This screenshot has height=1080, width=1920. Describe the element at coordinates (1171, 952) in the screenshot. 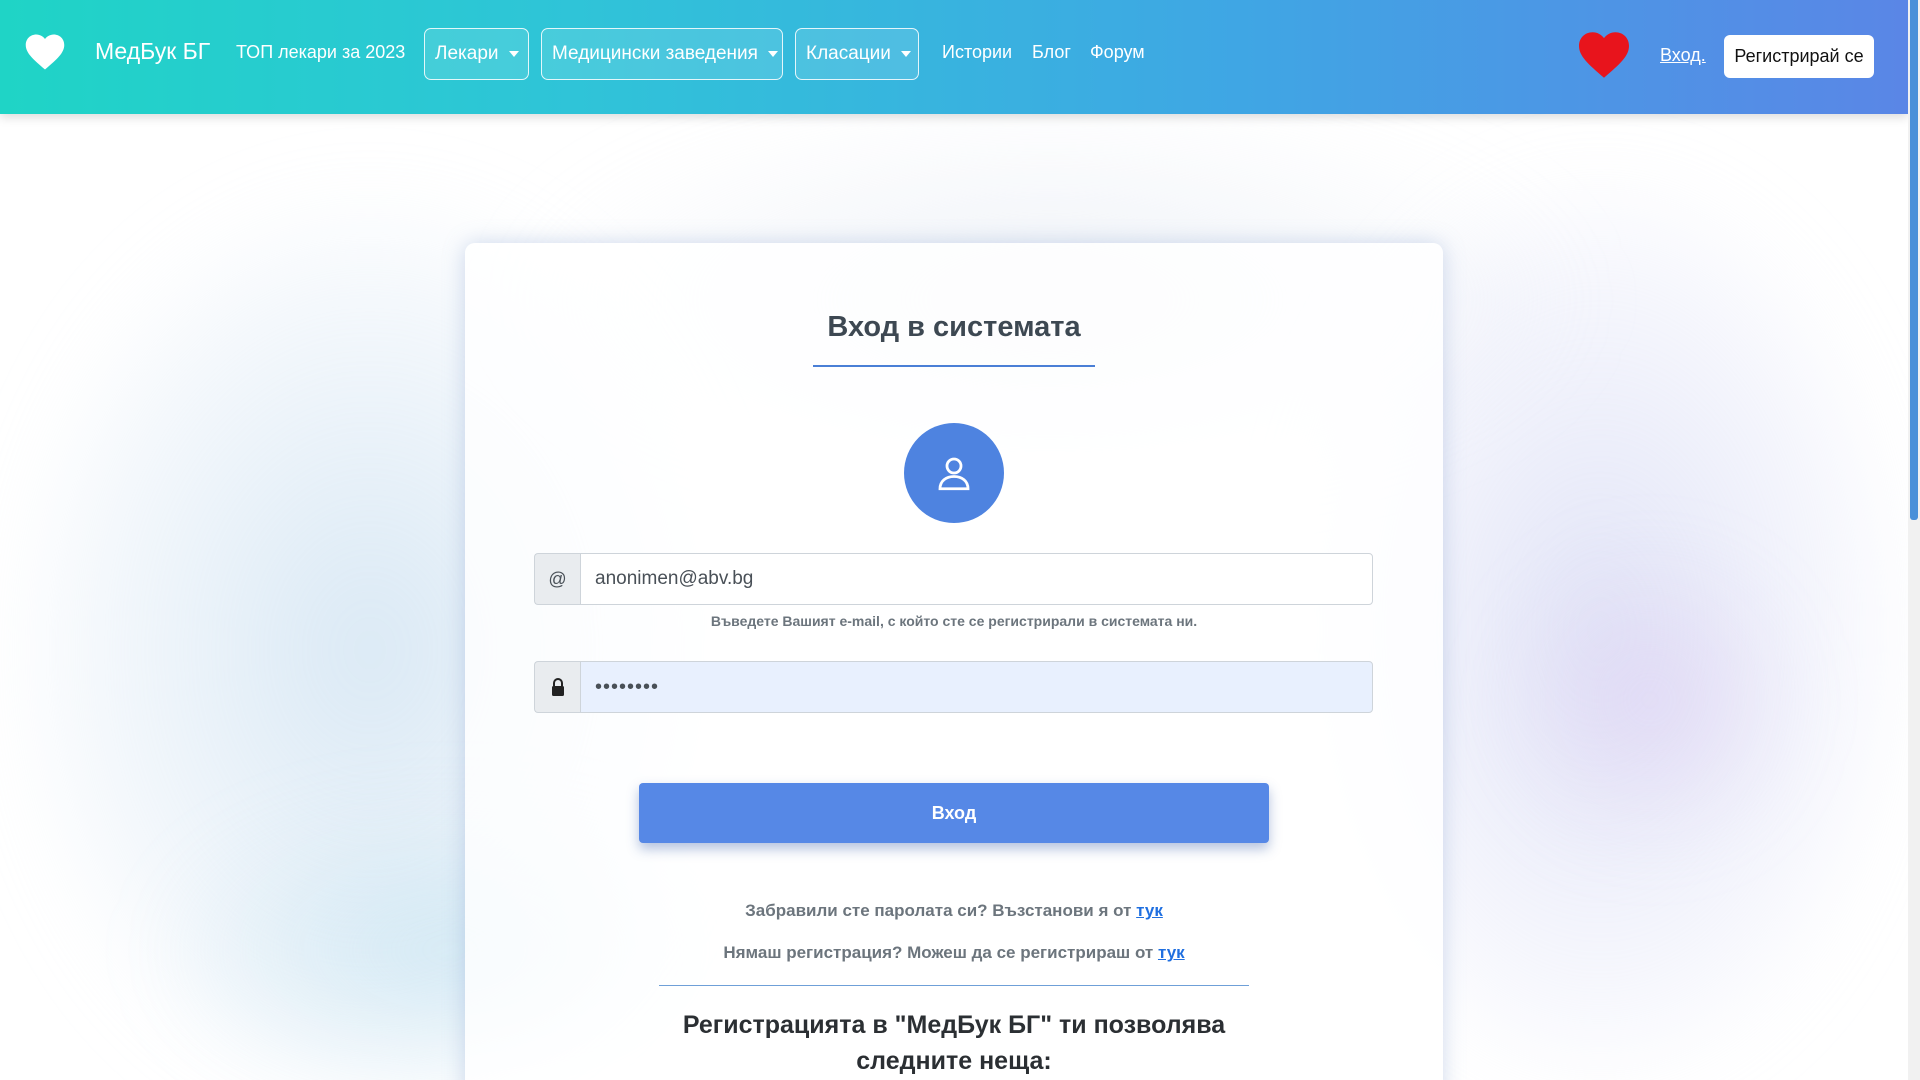

I see `register-link: тук` at that location.